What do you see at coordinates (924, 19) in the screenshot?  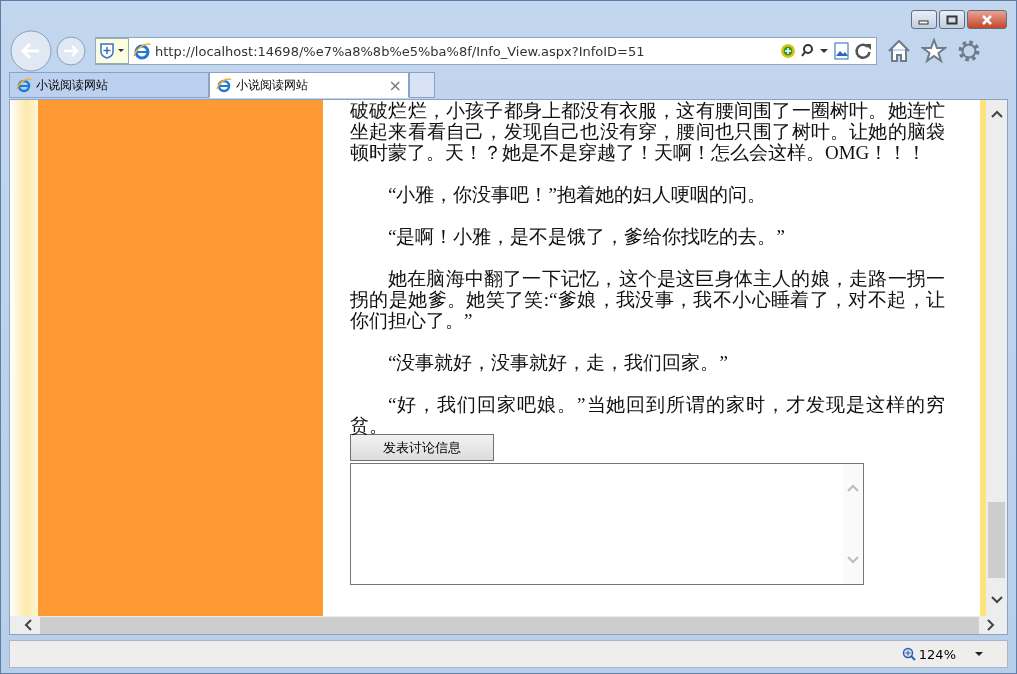 I see `minimize-button` at bounding box center [924, 19].